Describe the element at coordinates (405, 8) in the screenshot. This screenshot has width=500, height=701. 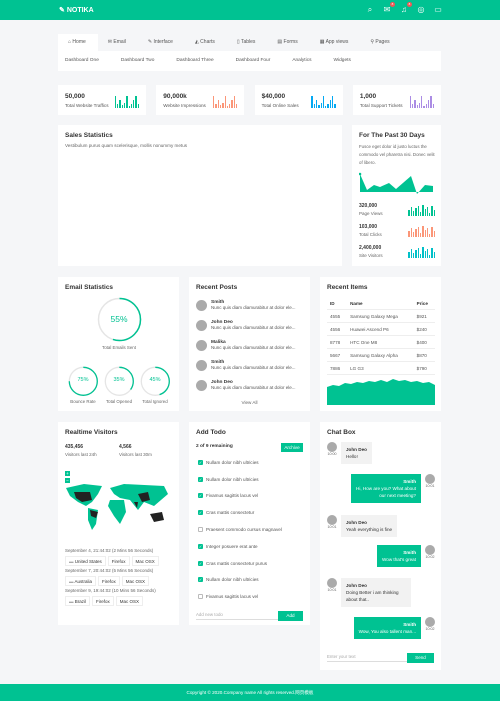
I see `bell-icon: ♫ 8` at that location.